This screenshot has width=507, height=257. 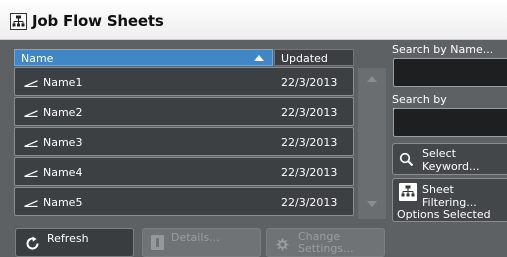 What do you see at coordinates (372, 143) in the screenshot?
I see `list-scrollbar` at bounding box center [372, 143].